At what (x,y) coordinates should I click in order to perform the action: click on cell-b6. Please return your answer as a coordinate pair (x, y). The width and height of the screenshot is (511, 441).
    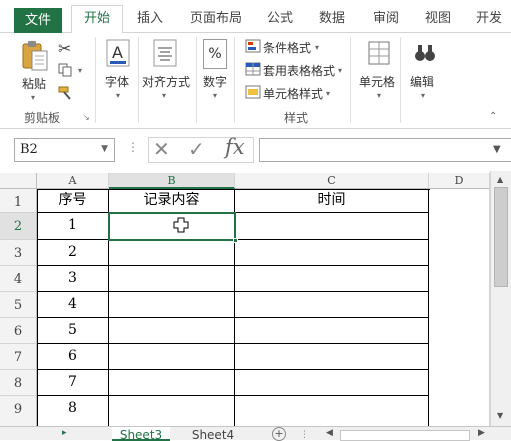
    Looking at the image, I should click on (172, 331).